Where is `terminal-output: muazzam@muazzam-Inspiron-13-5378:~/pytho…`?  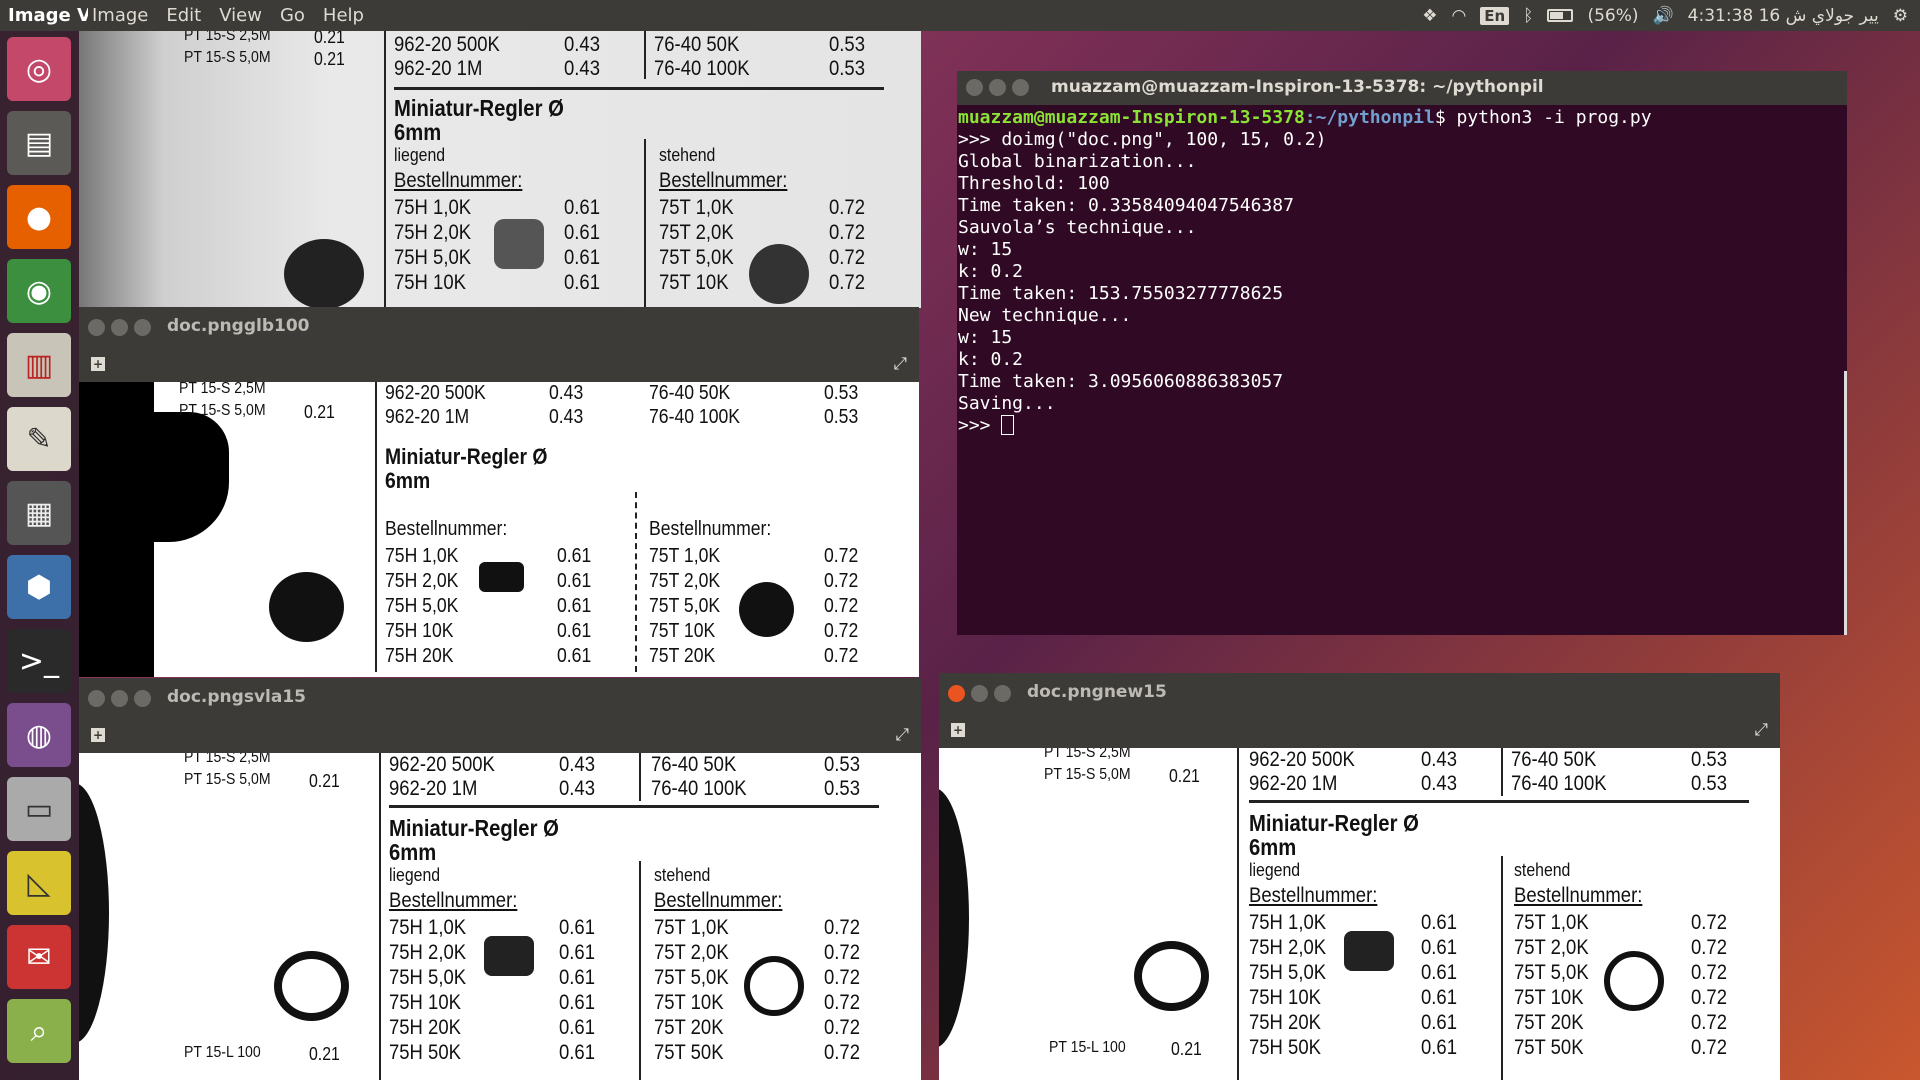
terminal-output: muazzam@muazzam-Inspiron-13-5378:~/pytho… is located at coordinates (1305, 272).